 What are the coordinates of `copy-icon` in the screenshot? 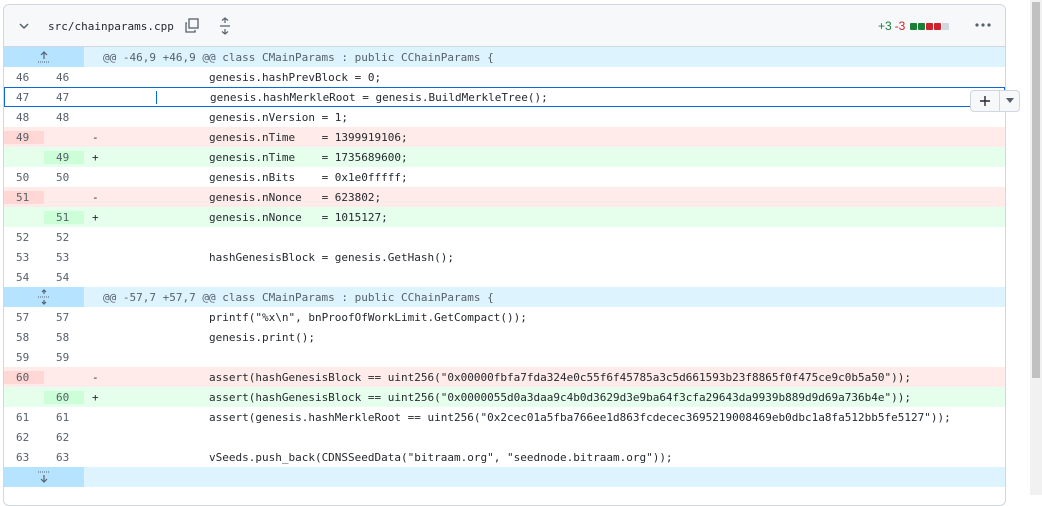 It's located at (192, 26).